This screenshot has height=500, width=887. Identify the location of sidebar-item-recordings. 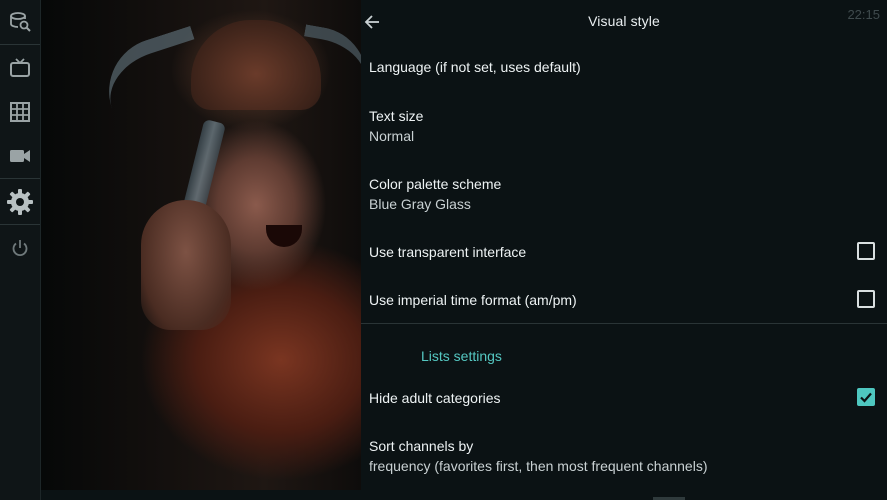
(20, 156).